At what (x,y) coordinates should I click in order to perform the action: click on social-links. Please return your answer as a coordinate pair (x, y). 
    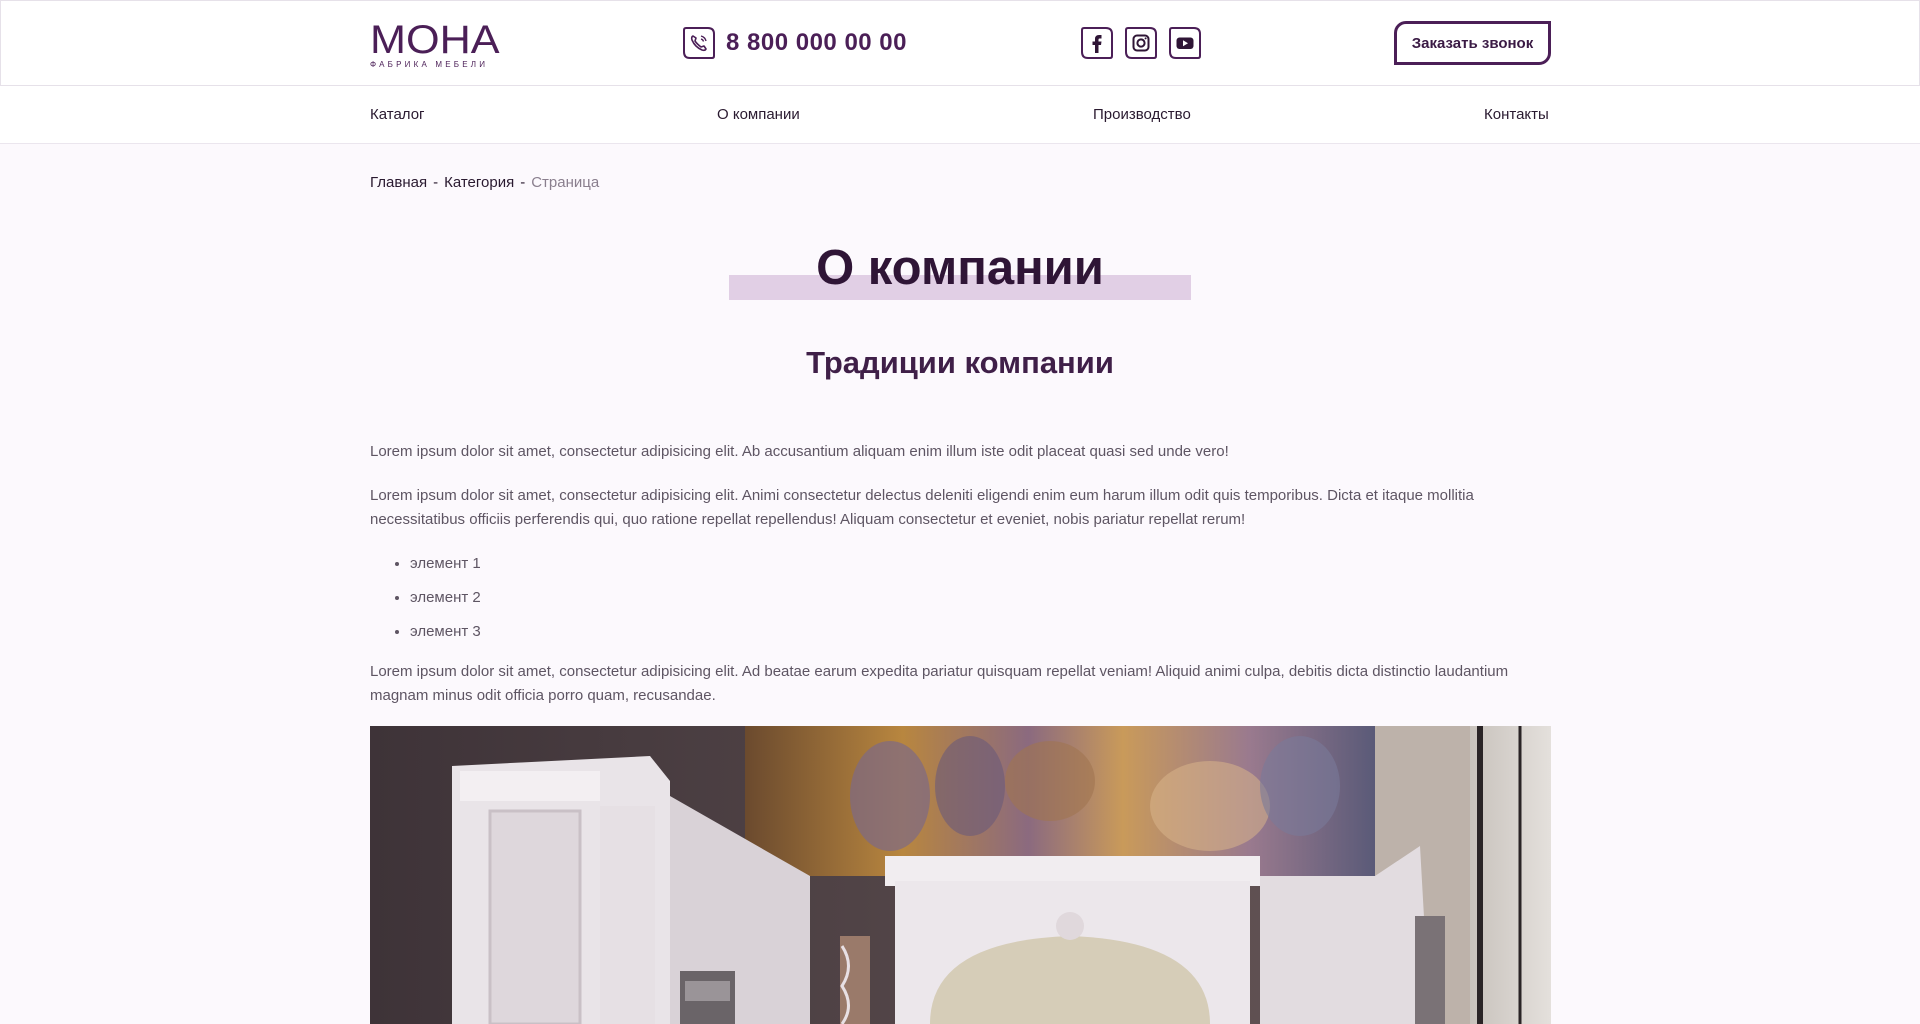
    Looking at the image, I should click on (1141, 43).